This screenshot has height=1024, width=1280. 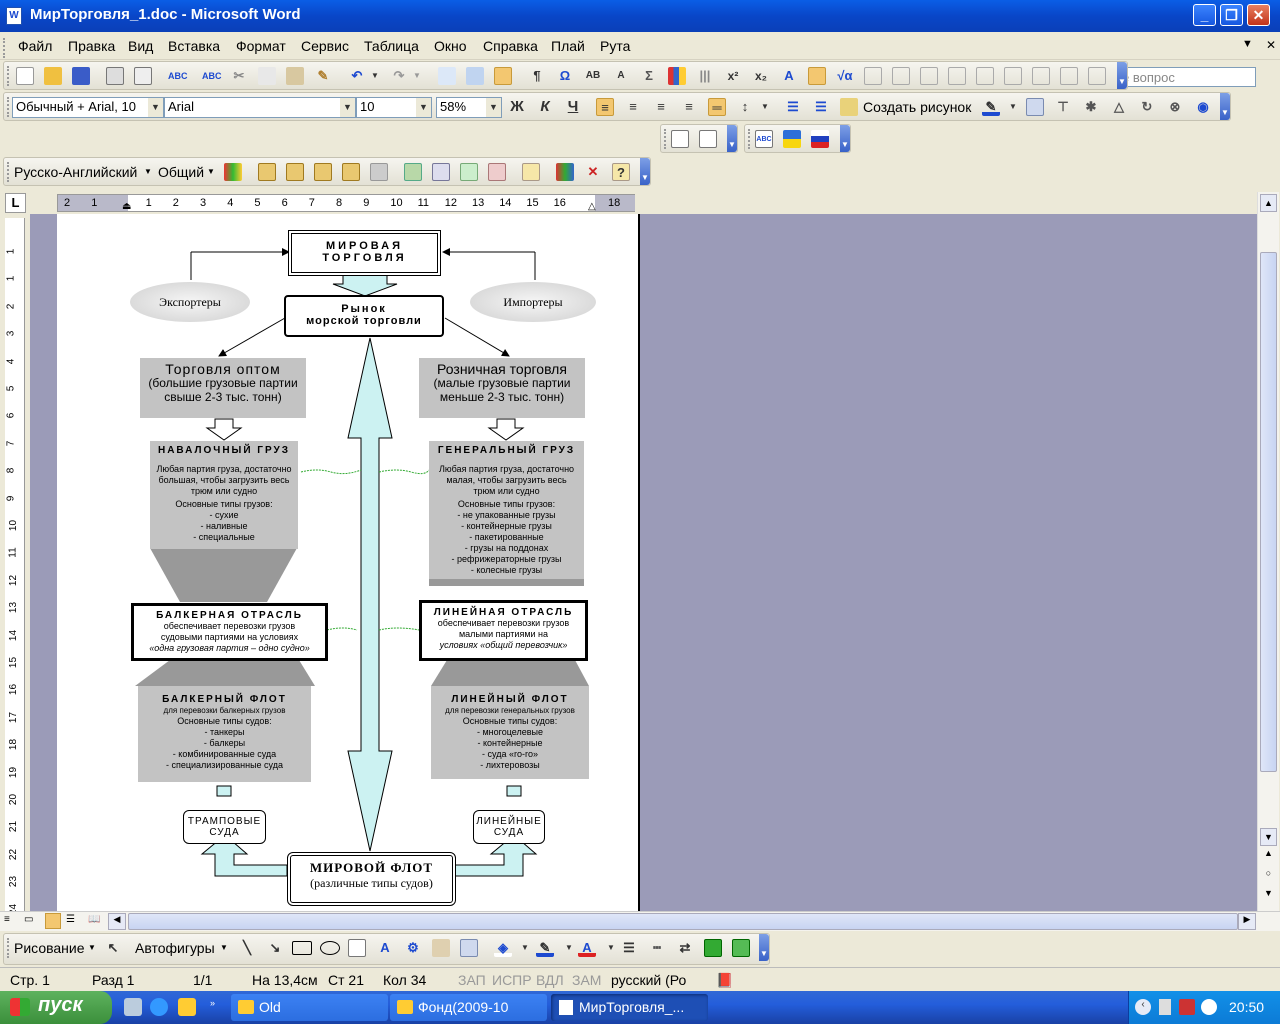 I want to click on web-view-icon: ▭, so click(x=28, y=919).